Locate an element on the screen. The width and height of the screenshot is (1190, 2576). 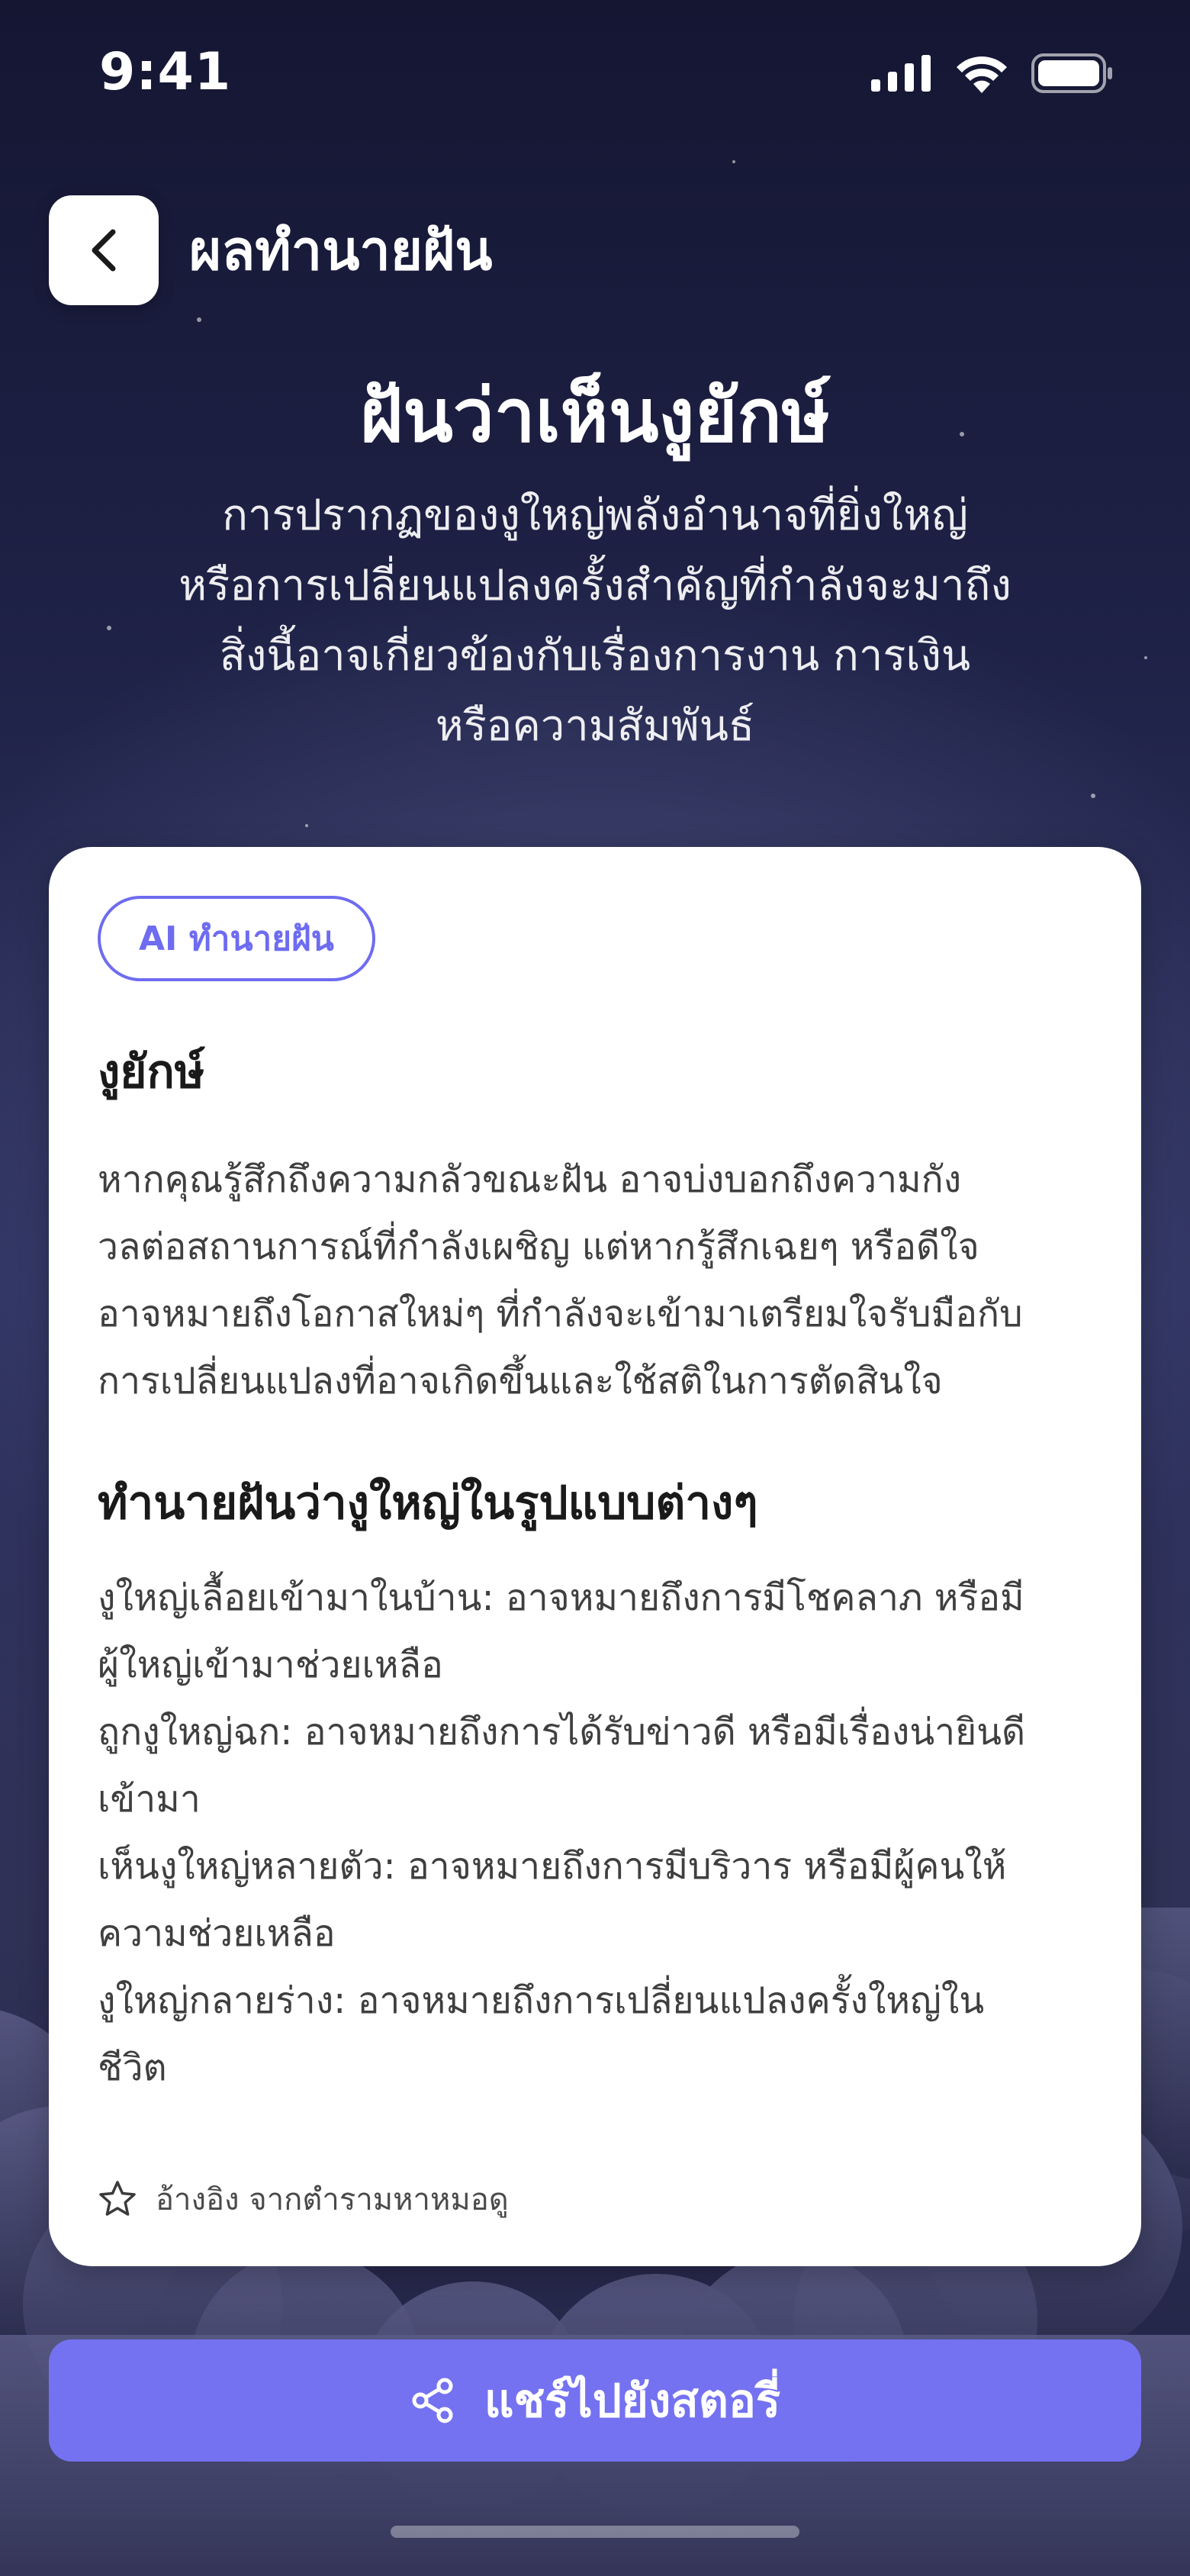
page-title: ผลทำนายฝัน is located at coordinates (341, 250).